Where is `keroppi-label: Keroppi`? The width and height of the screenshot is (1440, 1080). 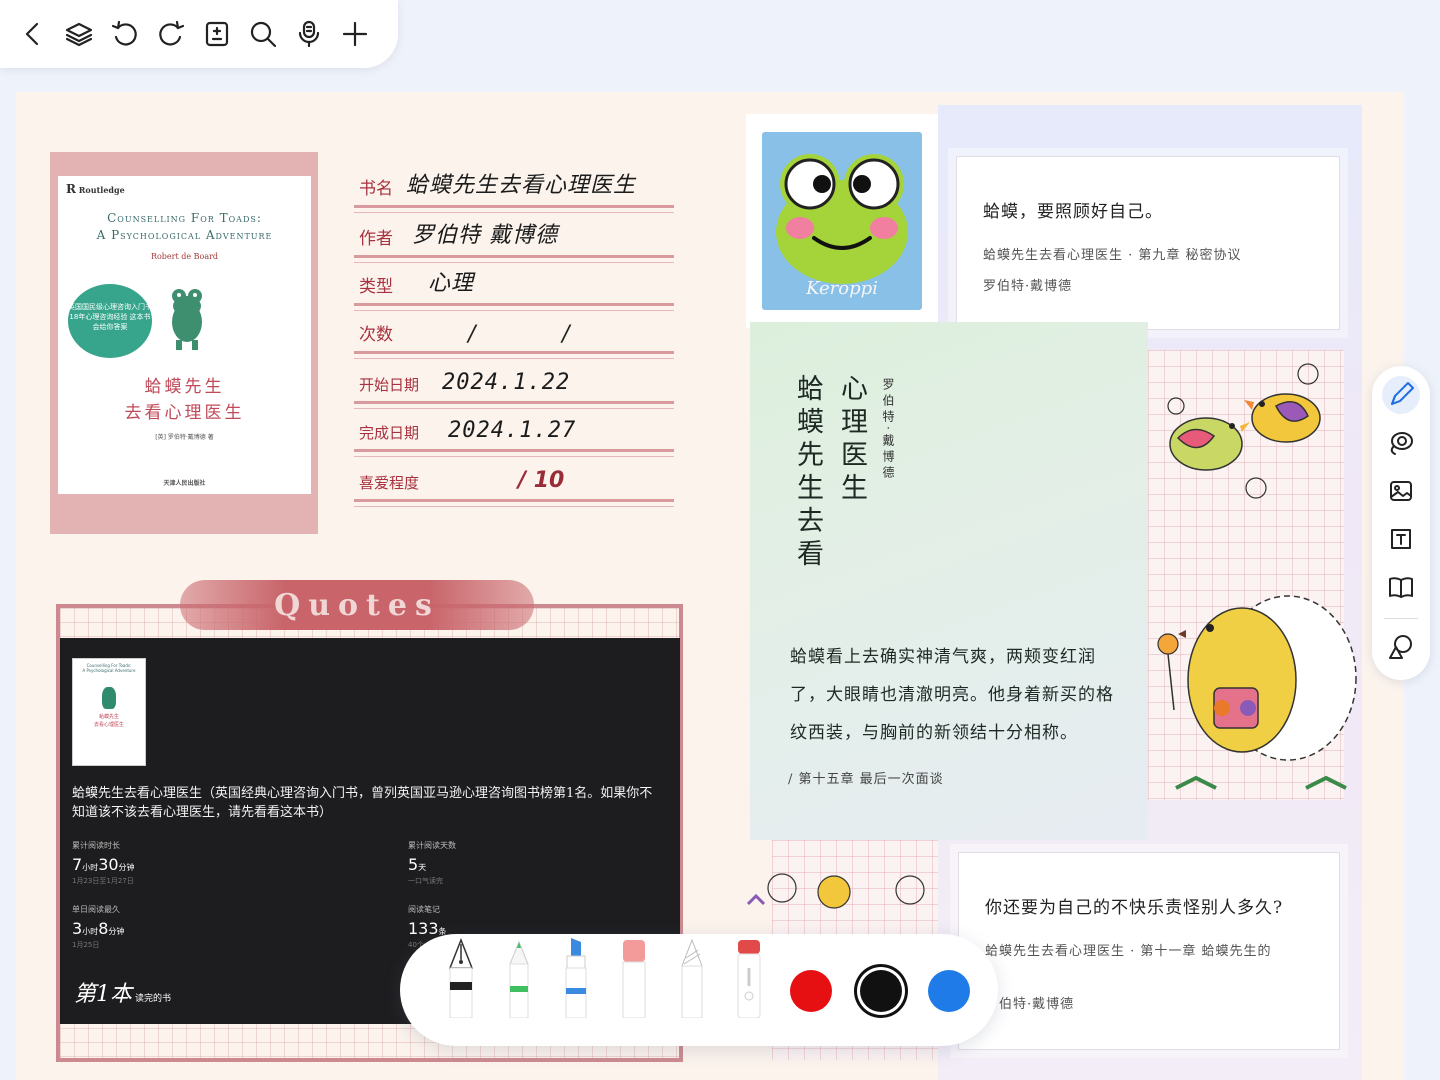 keroppi-label: Keroppi is located at coordinates (841, 288).